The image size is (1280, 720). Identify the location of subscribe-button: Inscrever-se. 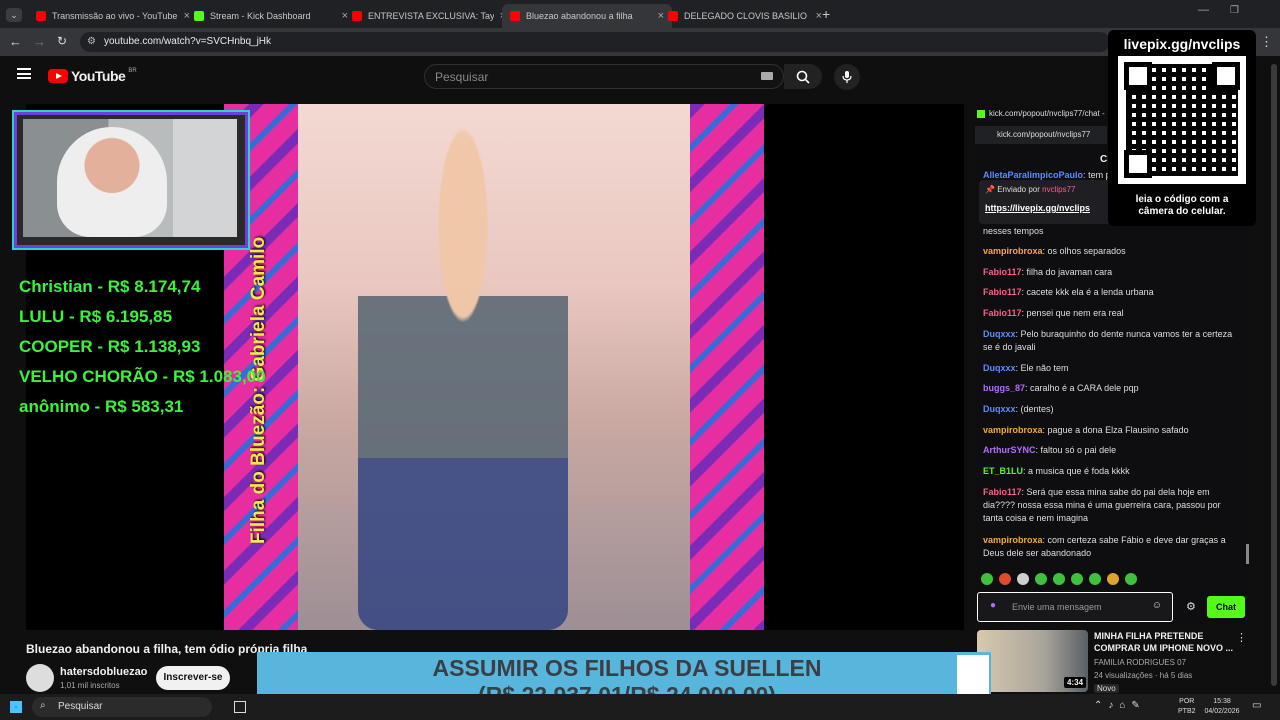
(193, 678).